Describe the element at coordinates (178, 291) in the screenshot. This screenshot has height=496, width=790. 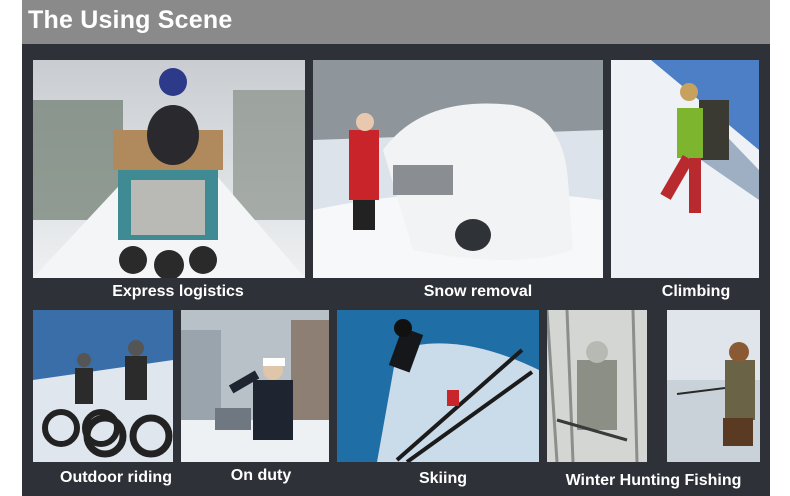
I see `caption-express-logistics: Express logistics` at that location.